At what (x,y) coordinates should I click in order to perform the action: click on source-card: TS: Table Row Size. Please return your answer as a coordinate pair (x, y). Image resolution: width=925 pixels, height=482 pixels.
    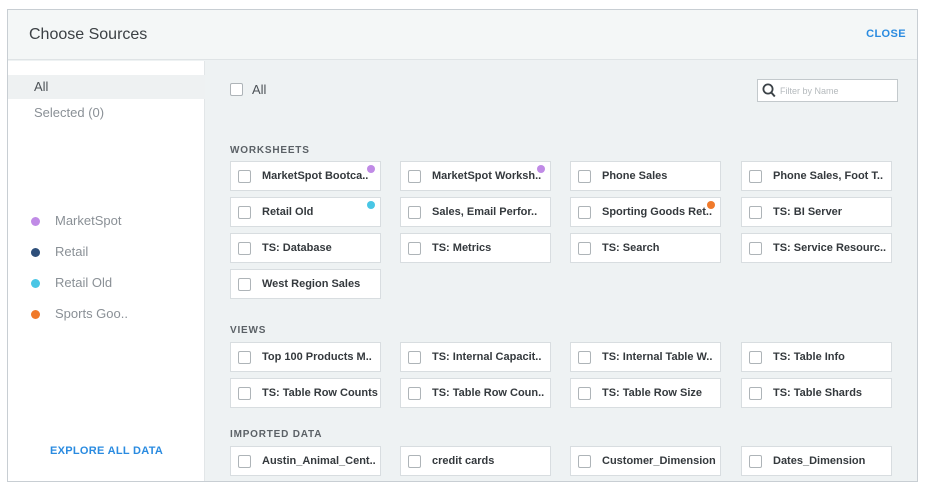
    Looking at the image, I should click on (645, 393).